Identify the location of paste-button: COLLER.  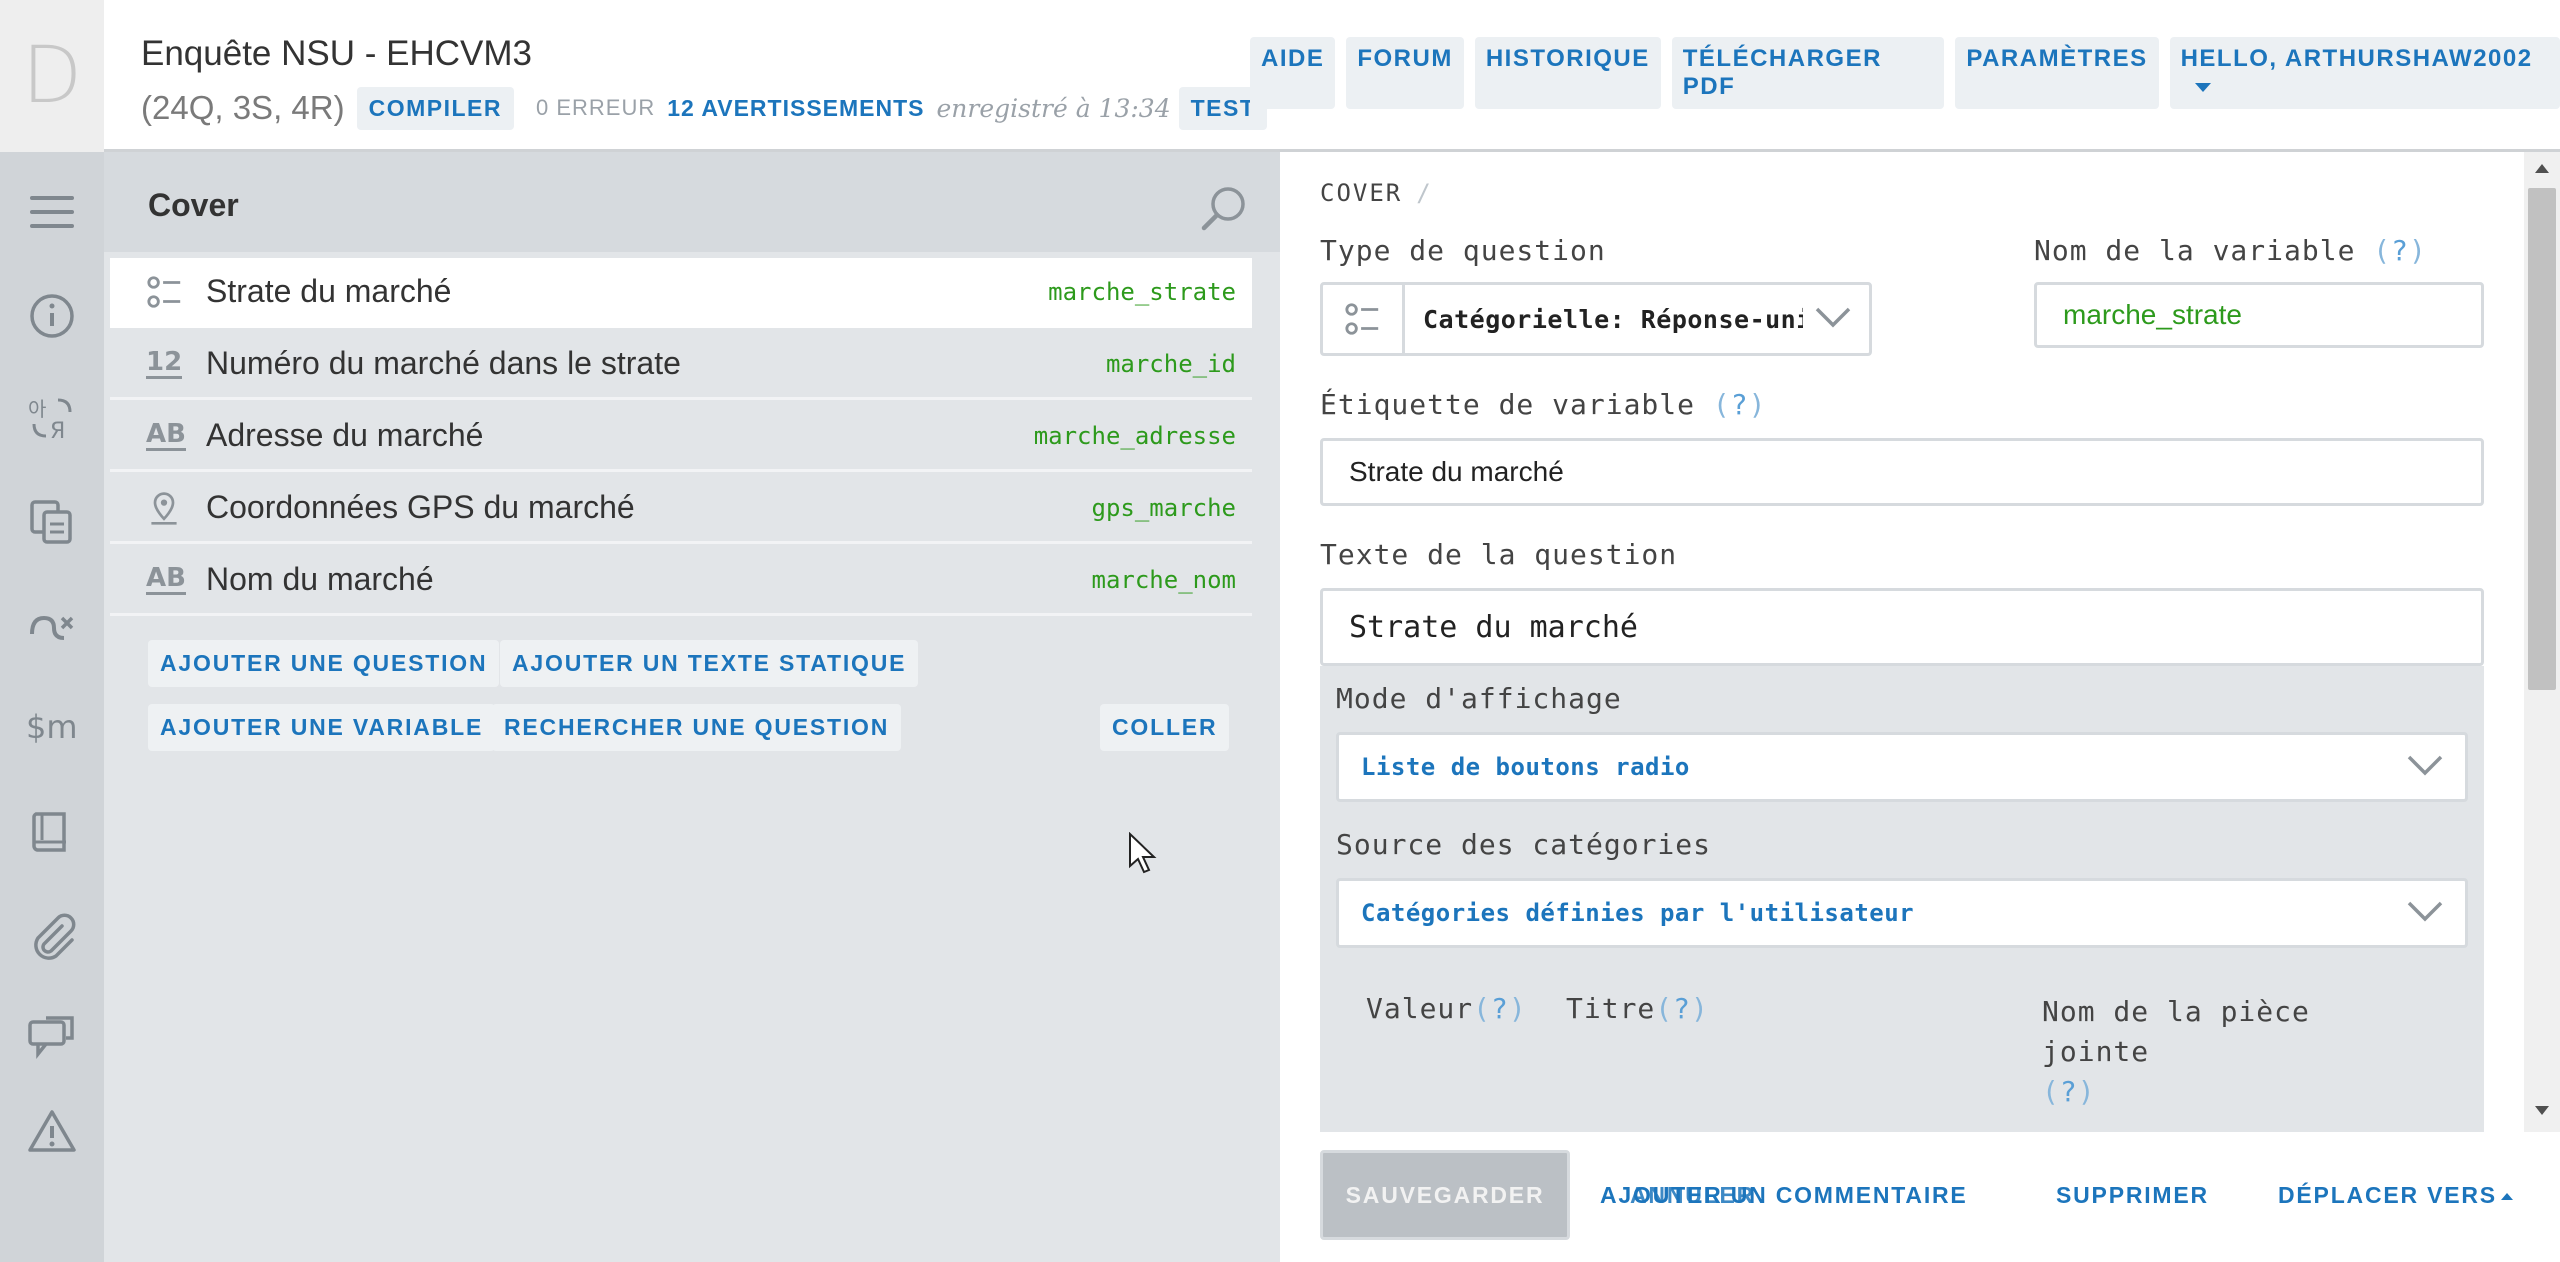
(1165, 727).